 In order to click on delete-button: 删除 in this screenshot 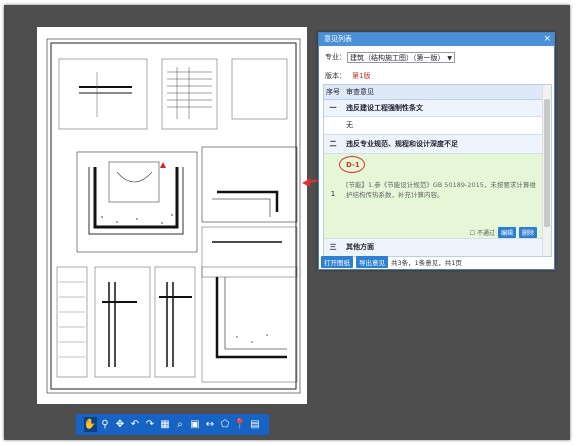, I will do `click(527, 232)`.